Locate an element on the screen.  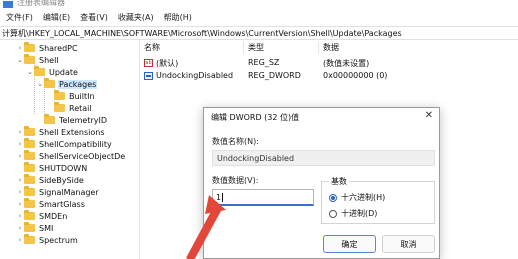
base-groupbox: 基数 十六进制(H) 十进制(D) is located at coordinates (378, 200).